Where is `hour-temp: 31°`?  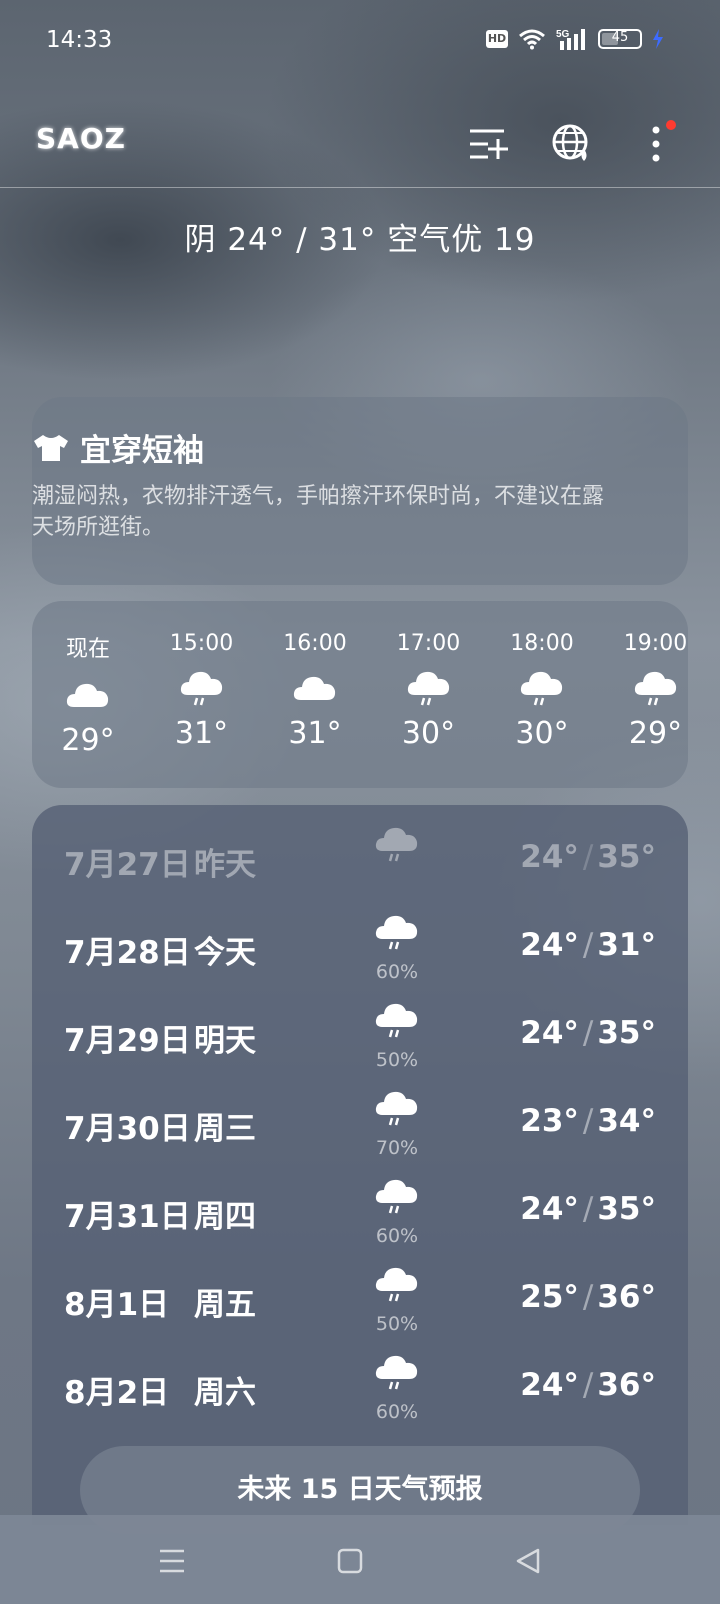 hour-temp: 31° is located at coordinates (201, 733).